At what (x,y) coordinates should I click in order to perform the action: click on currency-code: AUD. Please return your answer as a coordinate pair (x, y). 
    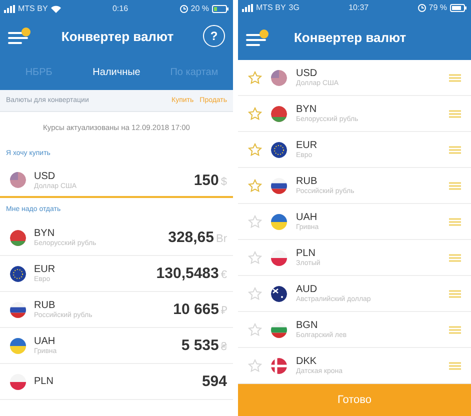
    Looking at the image, I should click on (307, 289).